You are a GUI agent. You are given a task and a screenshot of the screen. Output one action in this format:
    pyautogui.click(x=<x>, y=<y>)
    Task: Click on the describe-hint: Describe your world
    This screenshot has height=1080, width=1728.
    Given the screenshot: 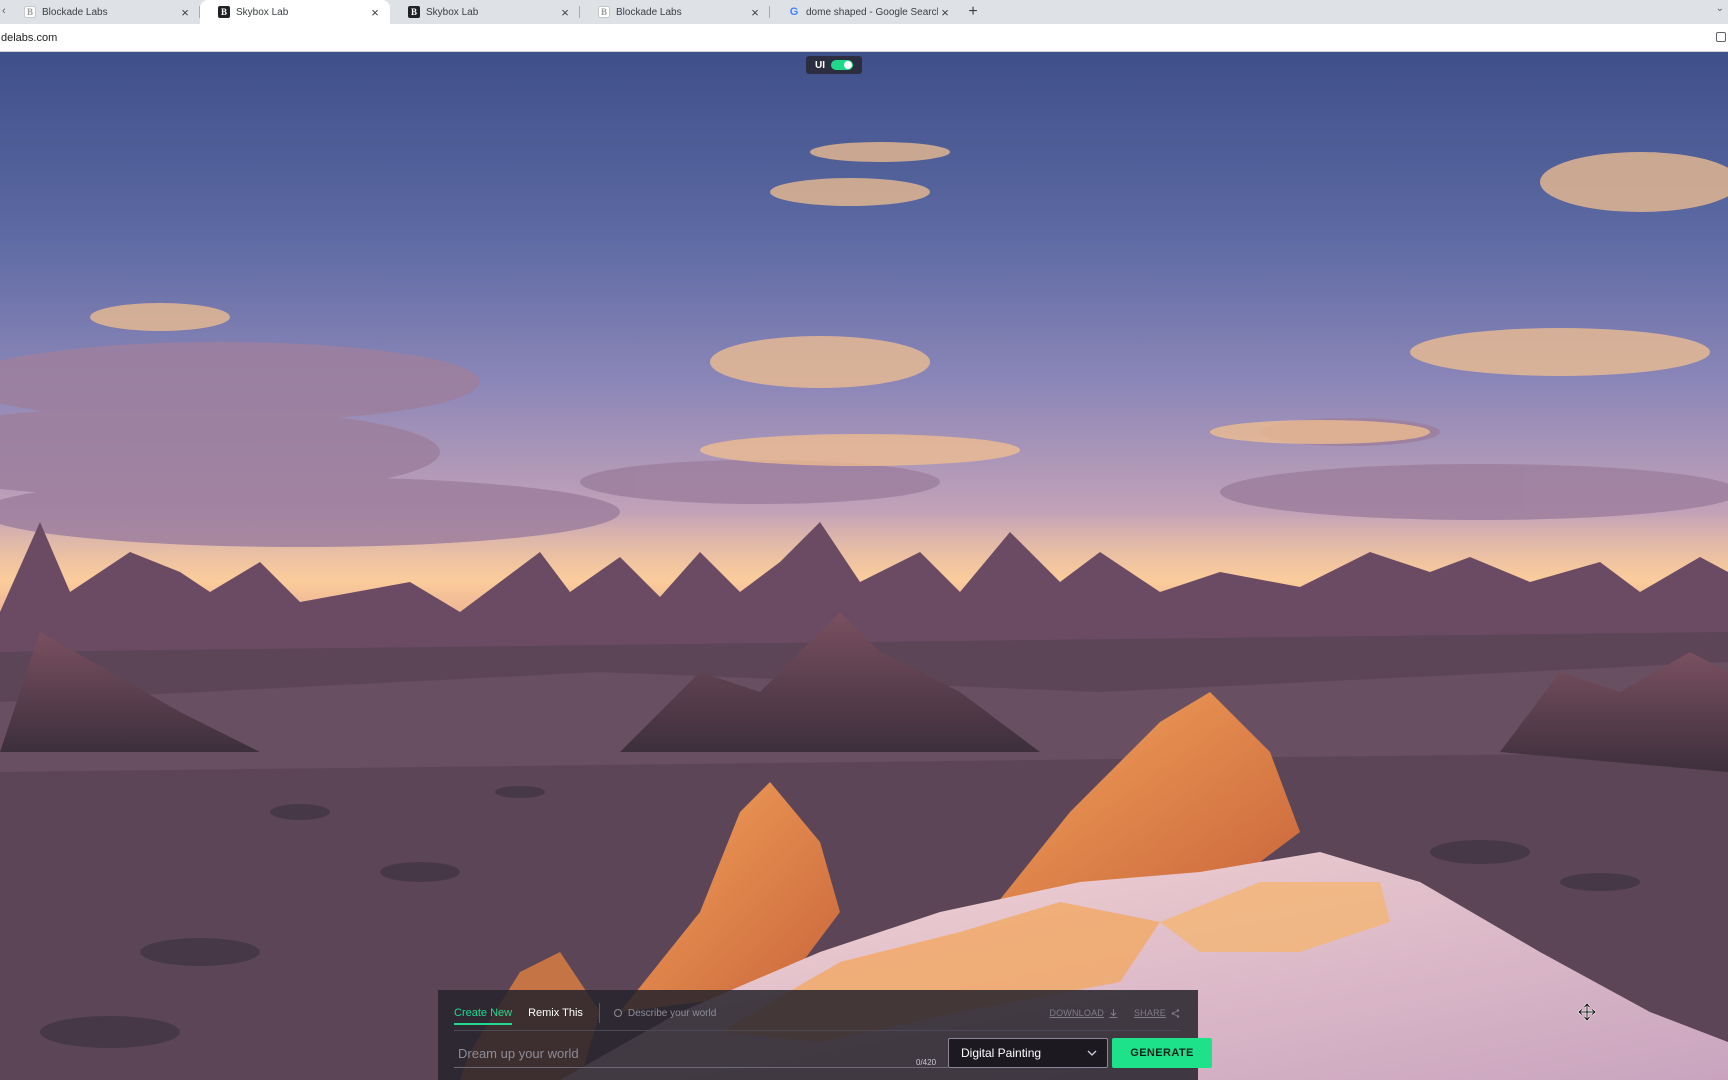 What is the action you would take?
    pyautogui.click(x=665, y=1013)
    